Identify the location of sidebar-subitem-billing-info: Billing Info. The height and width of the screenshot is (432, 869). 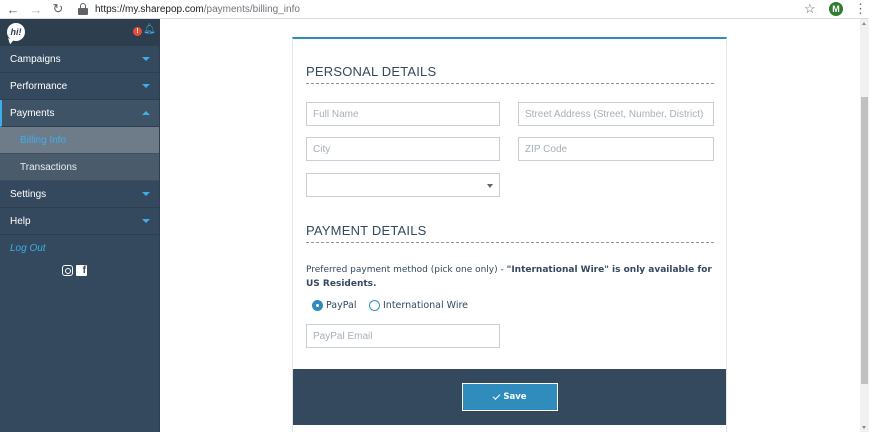
(79, 140).